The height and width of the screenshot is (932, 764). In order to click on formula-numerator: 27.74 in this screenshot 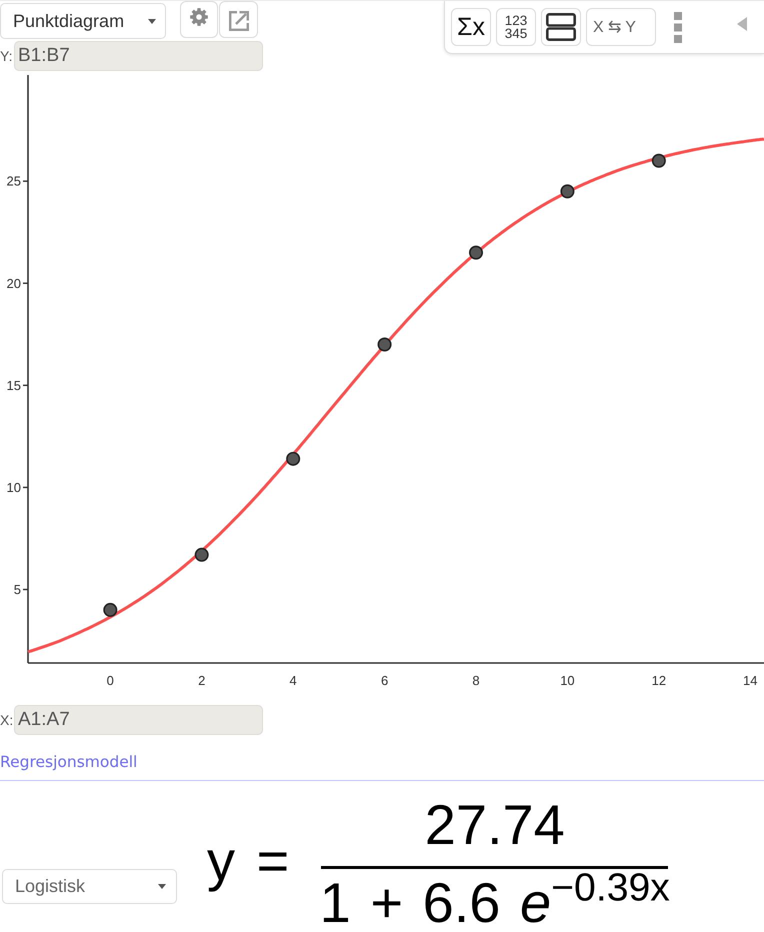, I will do `click(494, 825)`.